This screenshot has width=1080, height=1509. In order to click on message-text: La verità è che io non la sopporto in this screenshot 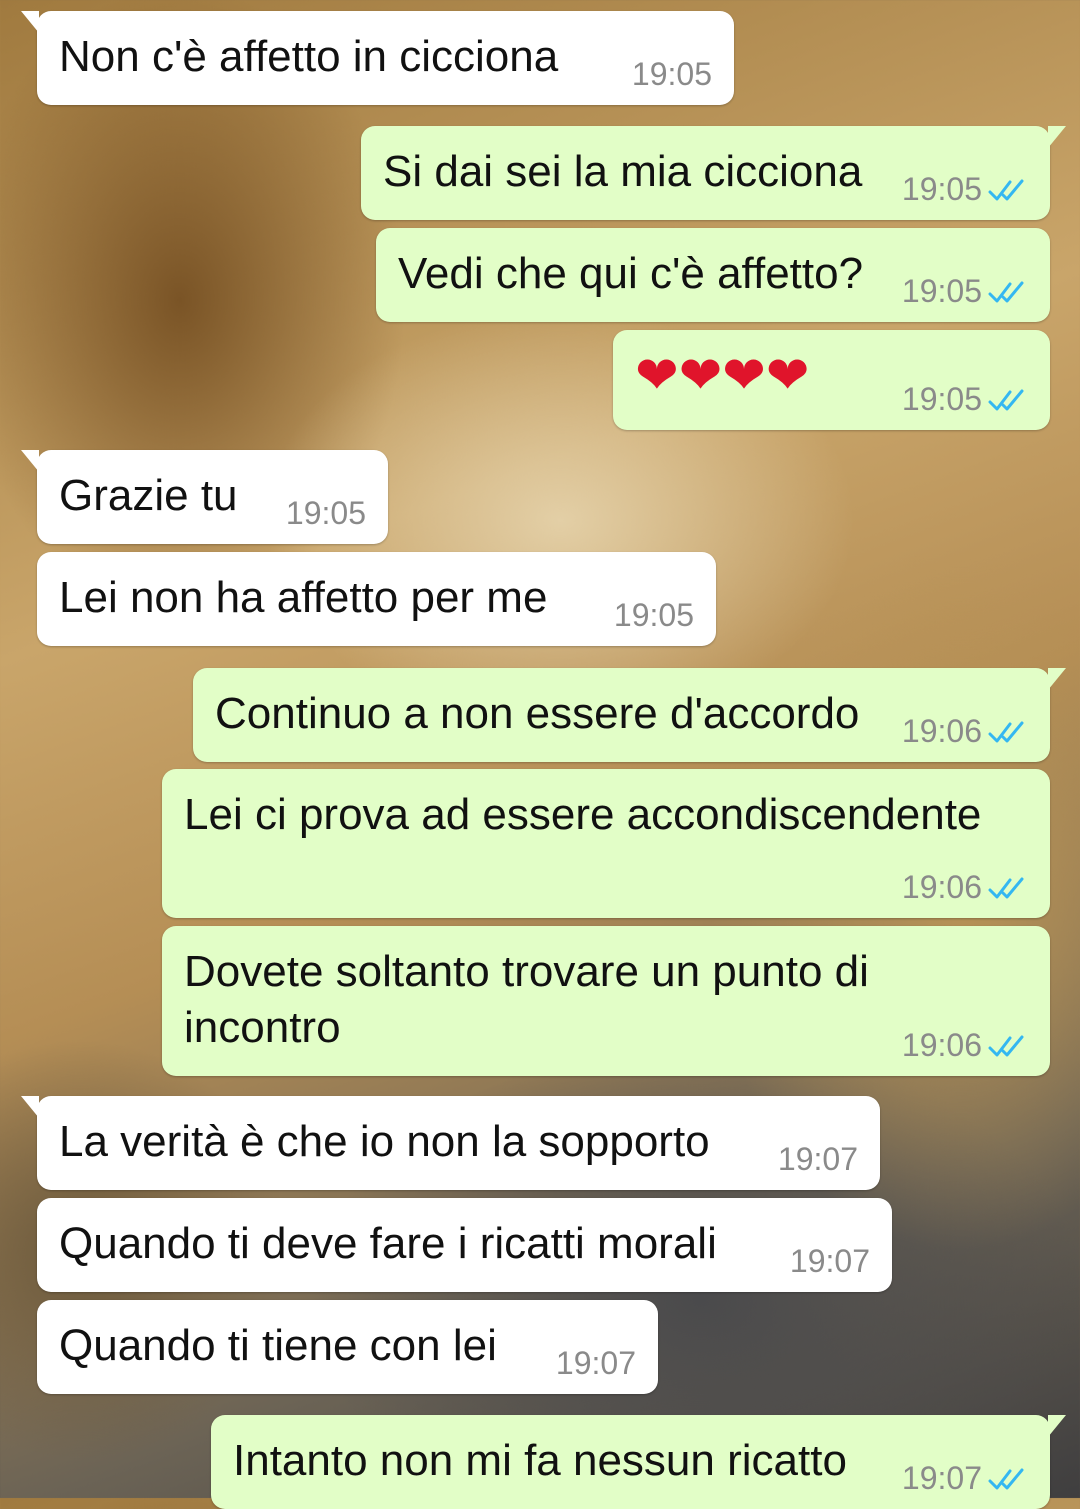, I will do `click(384, 1141)`.